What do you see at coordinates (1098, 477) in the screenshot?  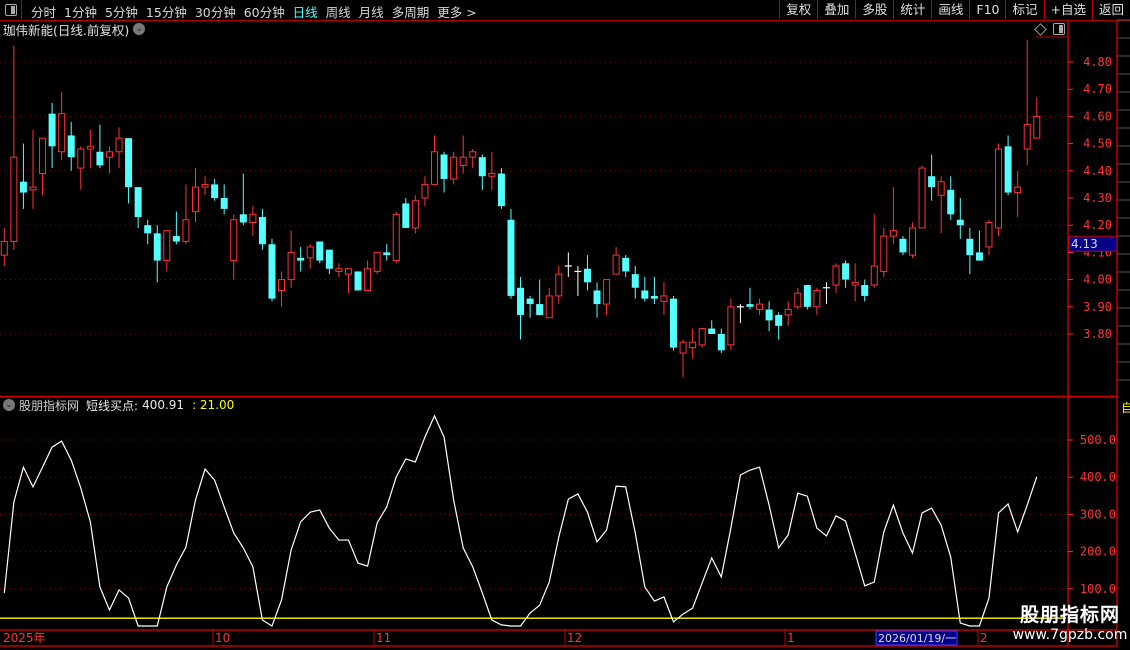 I see `indicator-tick-label: 400.0` at bounding box center [1098, 477].